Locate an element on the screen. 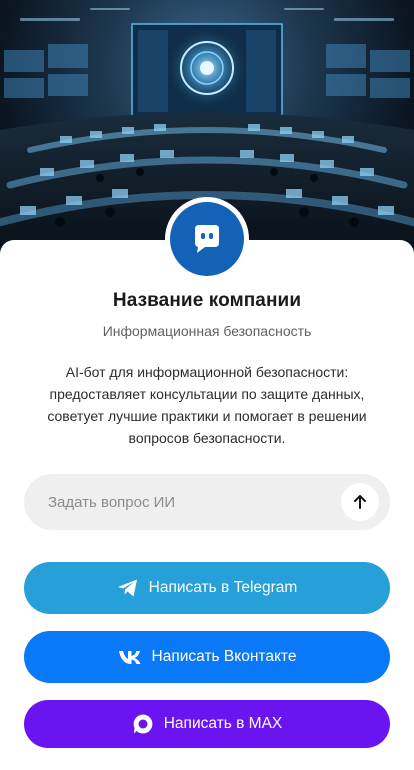 The height and width of the screenshot is (770, 414). telegram-button: Написать в Telegram is located at coordinates (207, 588).